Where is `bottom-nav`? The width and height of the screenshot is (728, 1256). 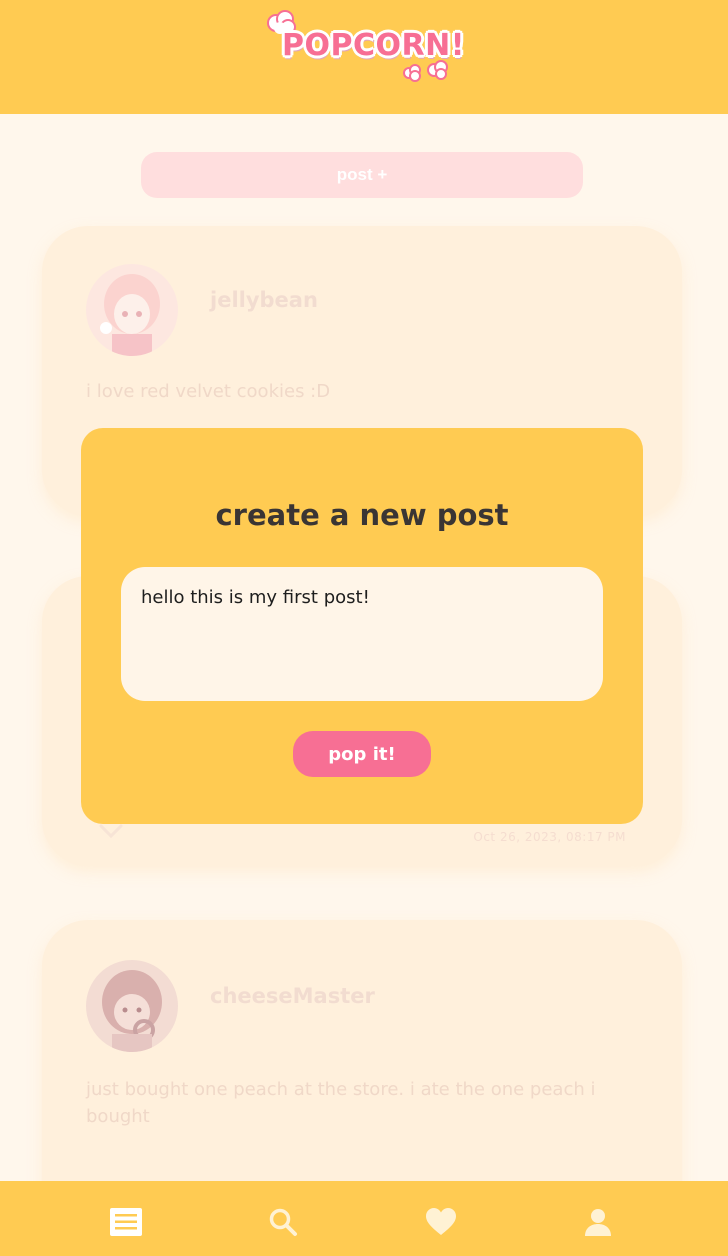 bottom-nav is located at coordinates (364, 1218).